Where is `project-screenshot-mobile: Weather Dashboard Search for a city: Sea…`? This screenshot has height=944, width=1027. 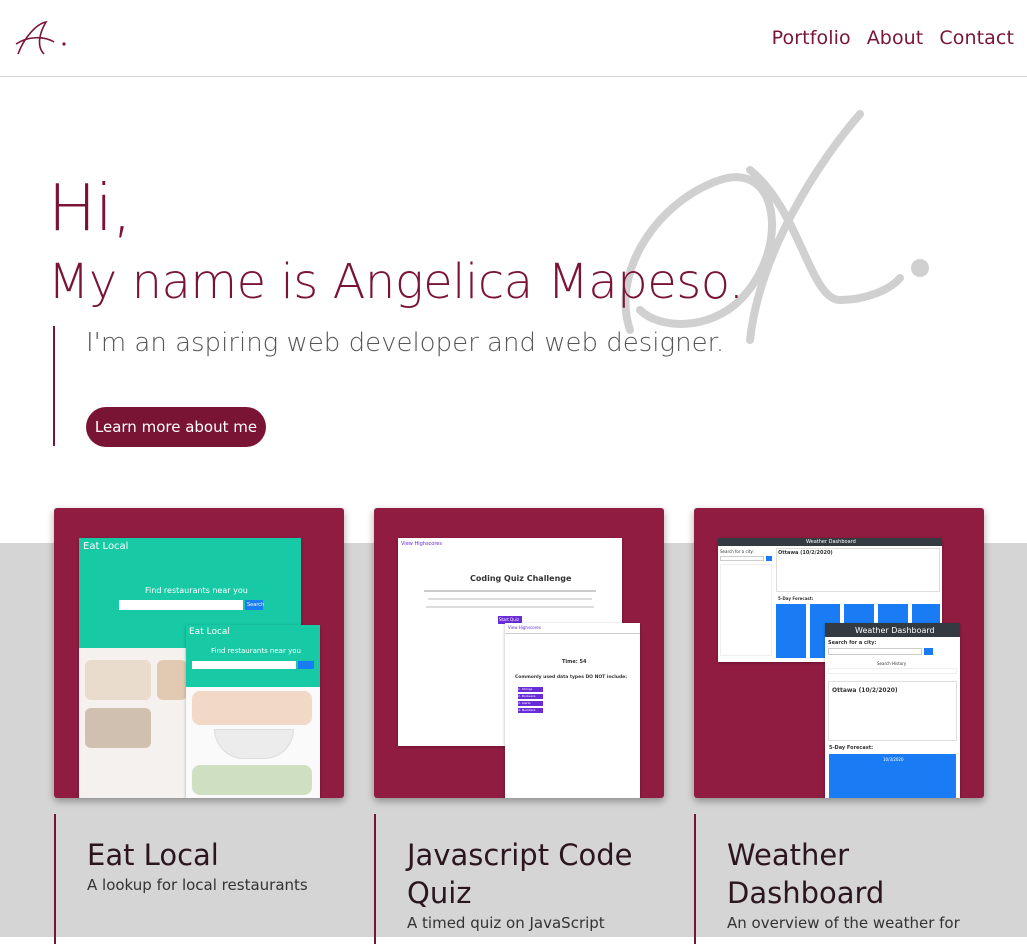
project-screenshot-mobile: Weather Dashboard Search for a city: Sea… is located at coordinates (892, 710).